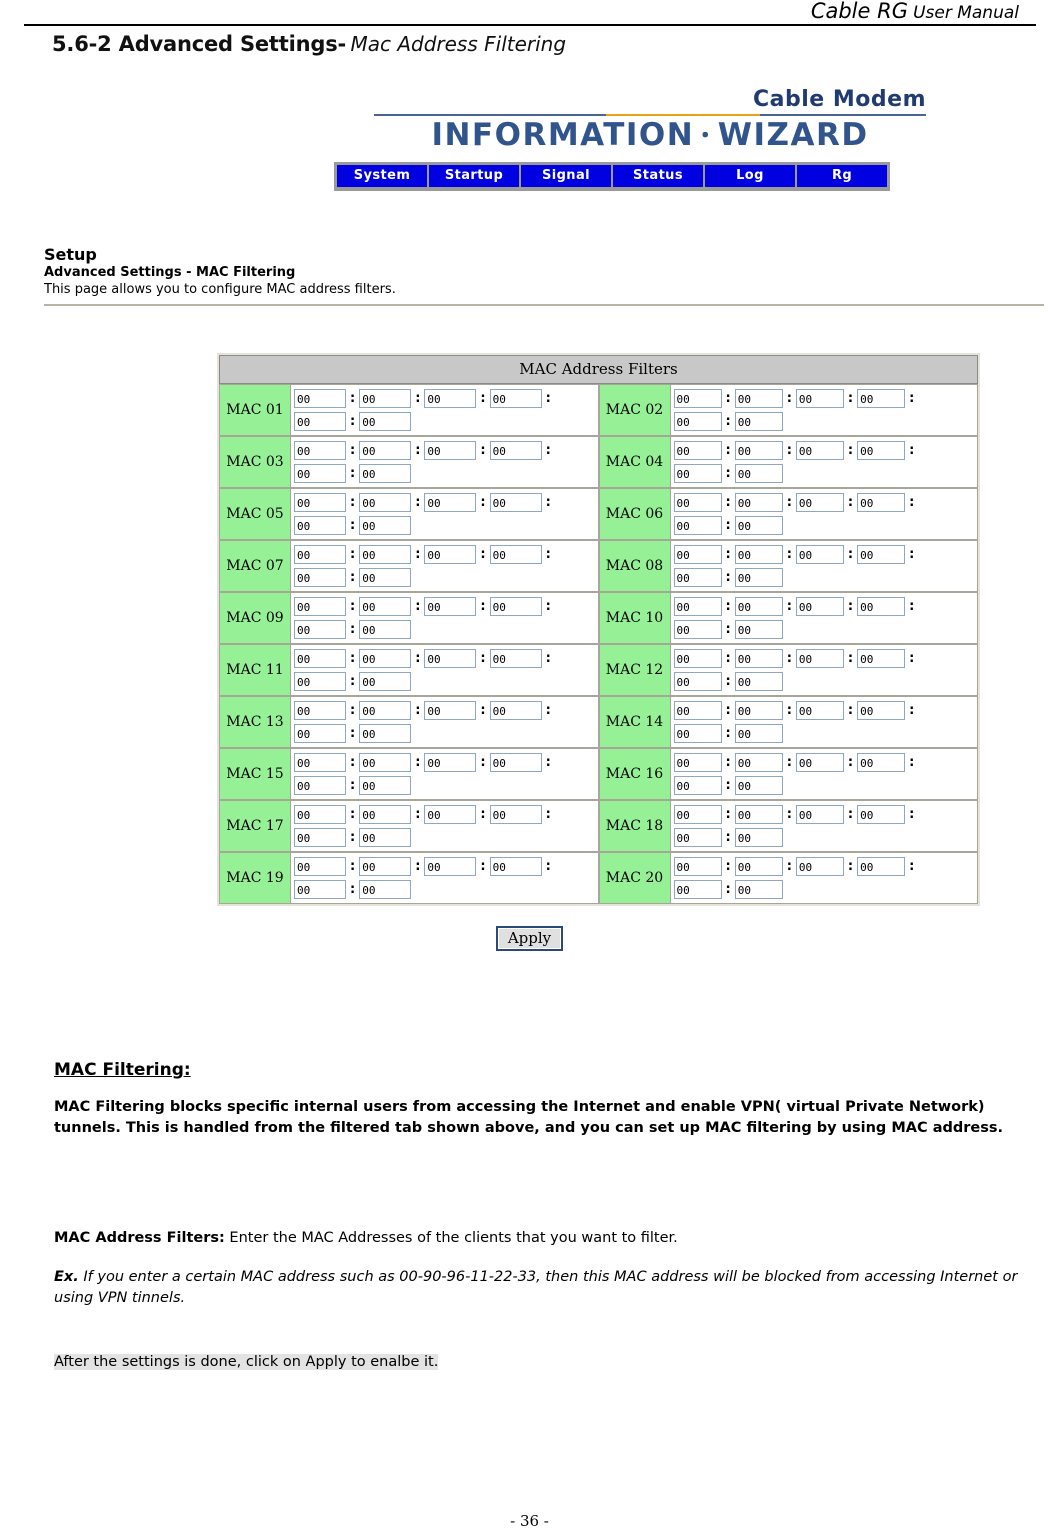  I want to click on nav-tab-startup: Startup, so click(474, 176).